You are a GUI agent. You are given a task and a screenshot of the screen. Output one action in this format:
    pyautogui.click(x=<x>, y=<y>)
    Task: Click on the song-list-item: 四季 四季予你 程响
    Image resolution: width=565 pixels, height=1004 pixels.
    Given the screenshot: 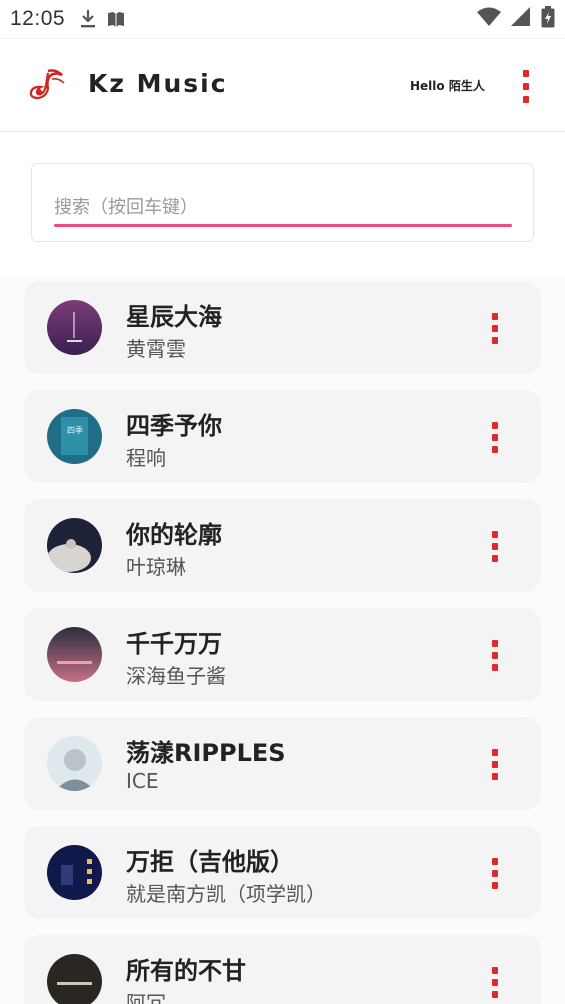 What is the action you would take?
    pyautogui.click(x=282, y=436)
    